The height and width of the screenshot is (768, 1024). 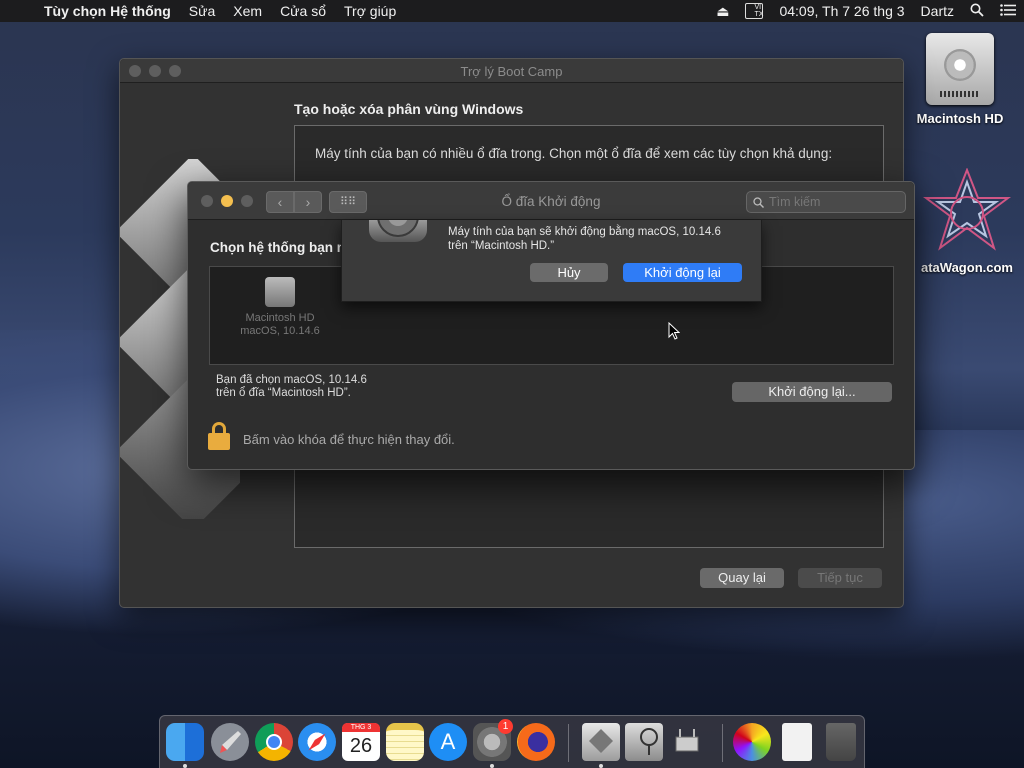 I want to click on boot-camp-titlebar: Trợ lý Boot Camp, so click(x=511, y=71).